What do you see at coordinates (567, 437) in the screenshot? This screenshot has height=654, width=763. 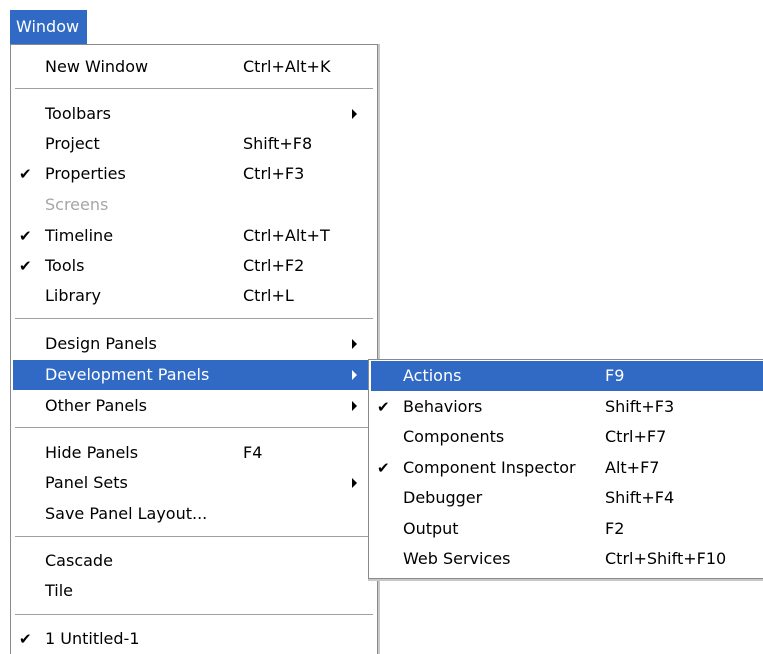 I see `submenu-item-components: Components Ctrl+F7` at bounding box center [567, 437].